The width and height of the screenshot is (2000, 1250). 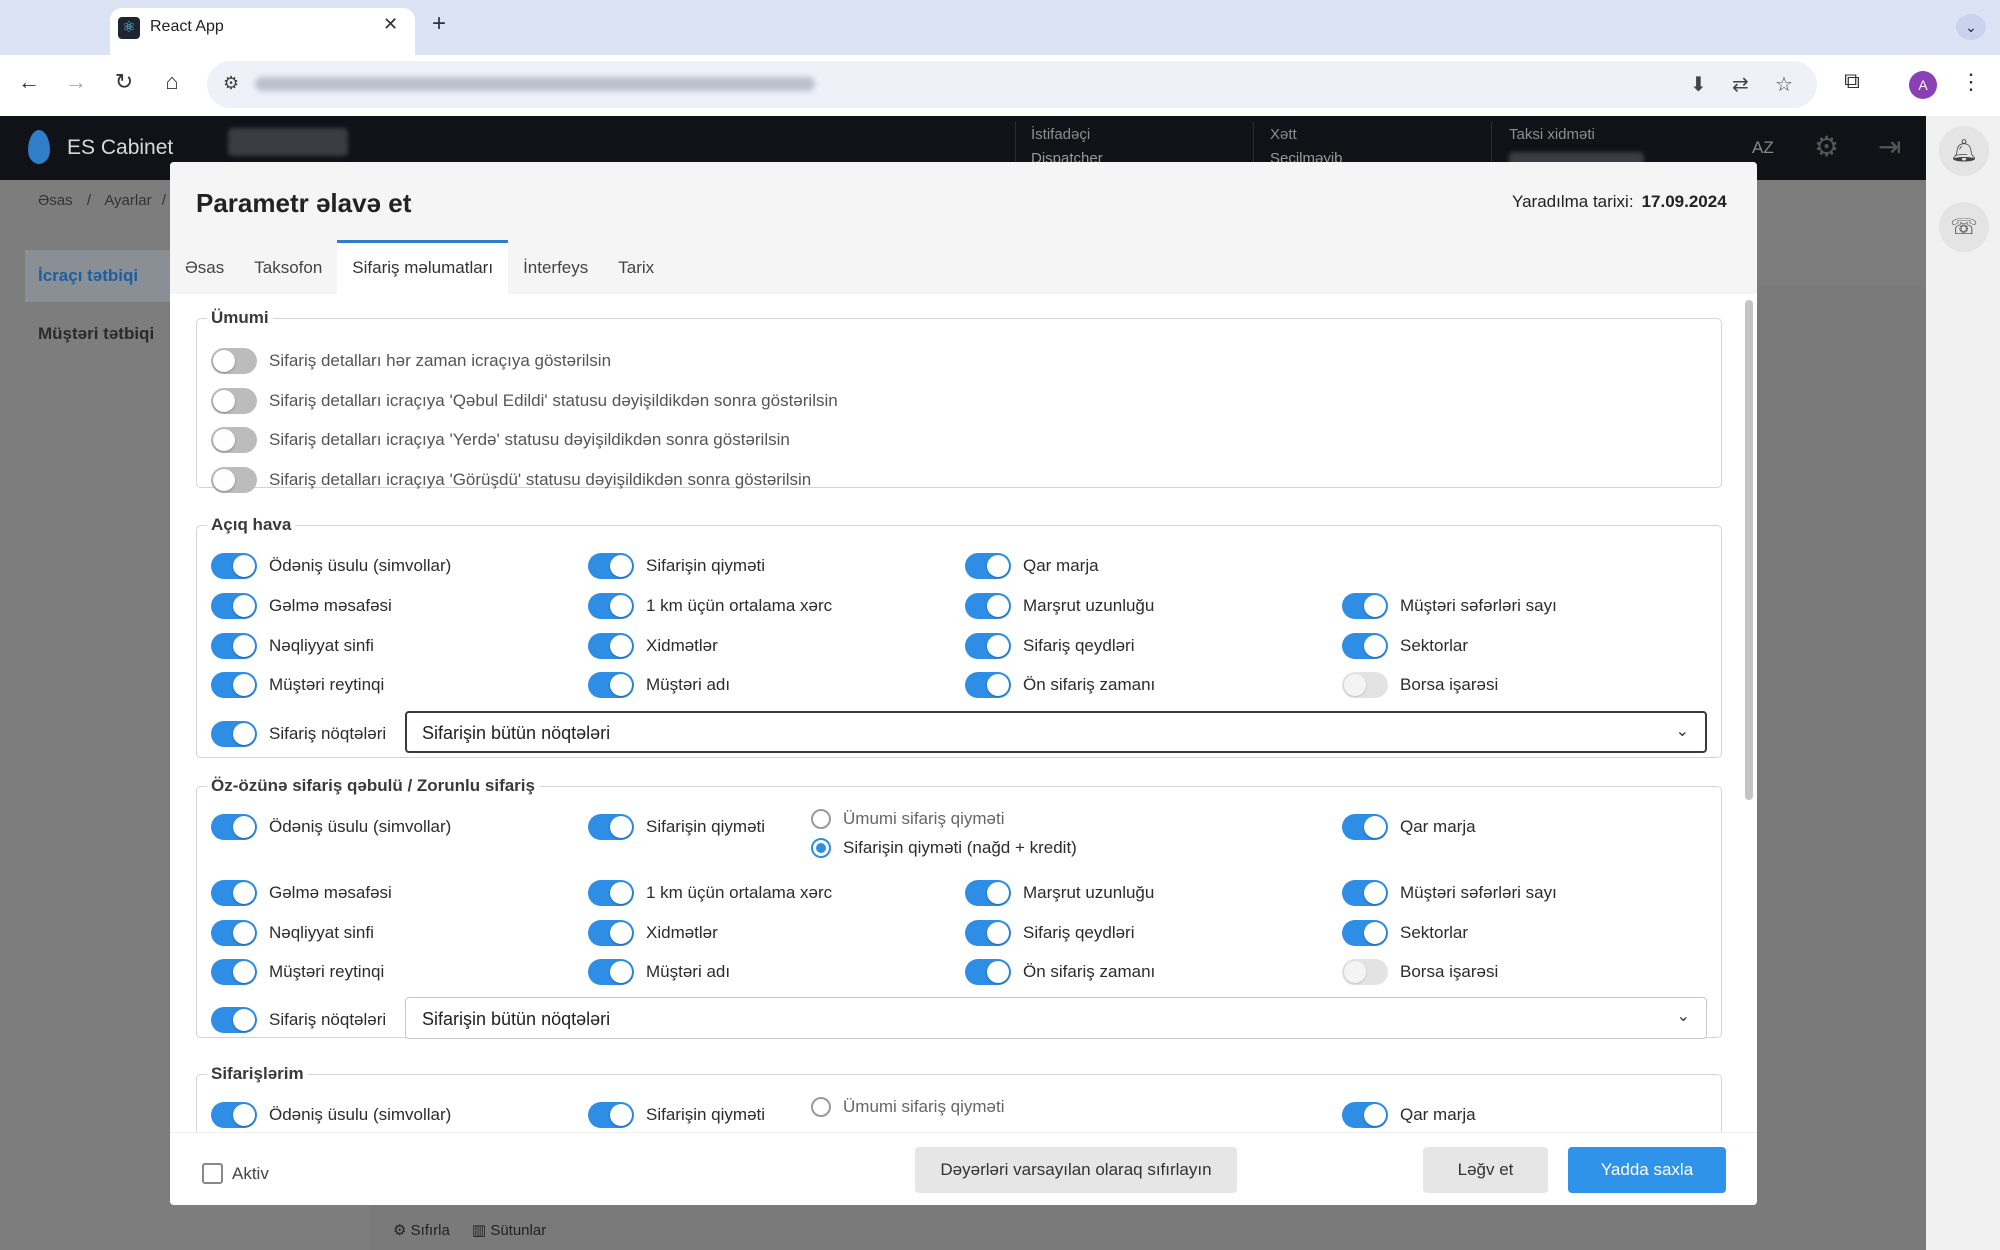 What do you see at coordinates (821, 848) in the screenshot?
I see `radio-button-selected` at bounding box center [821, 848].